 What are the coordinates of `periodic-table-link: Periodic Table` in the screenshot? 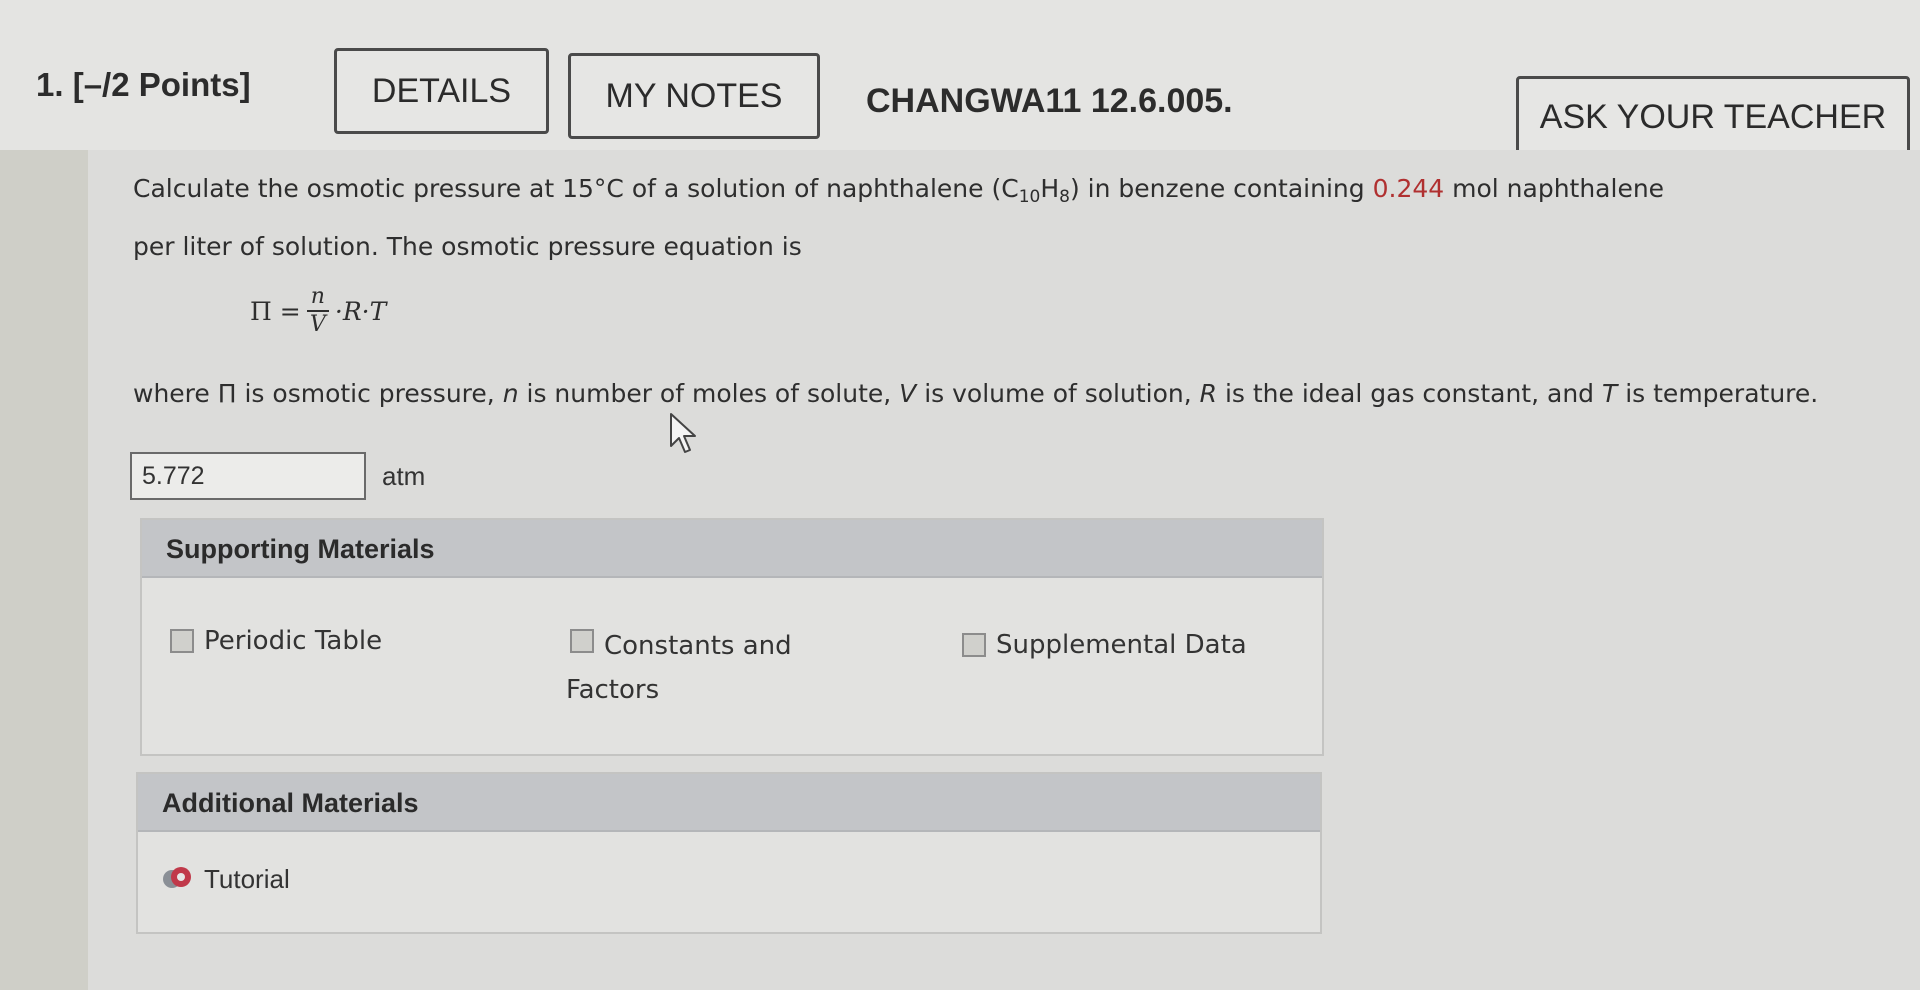 It's located at (276, 641).